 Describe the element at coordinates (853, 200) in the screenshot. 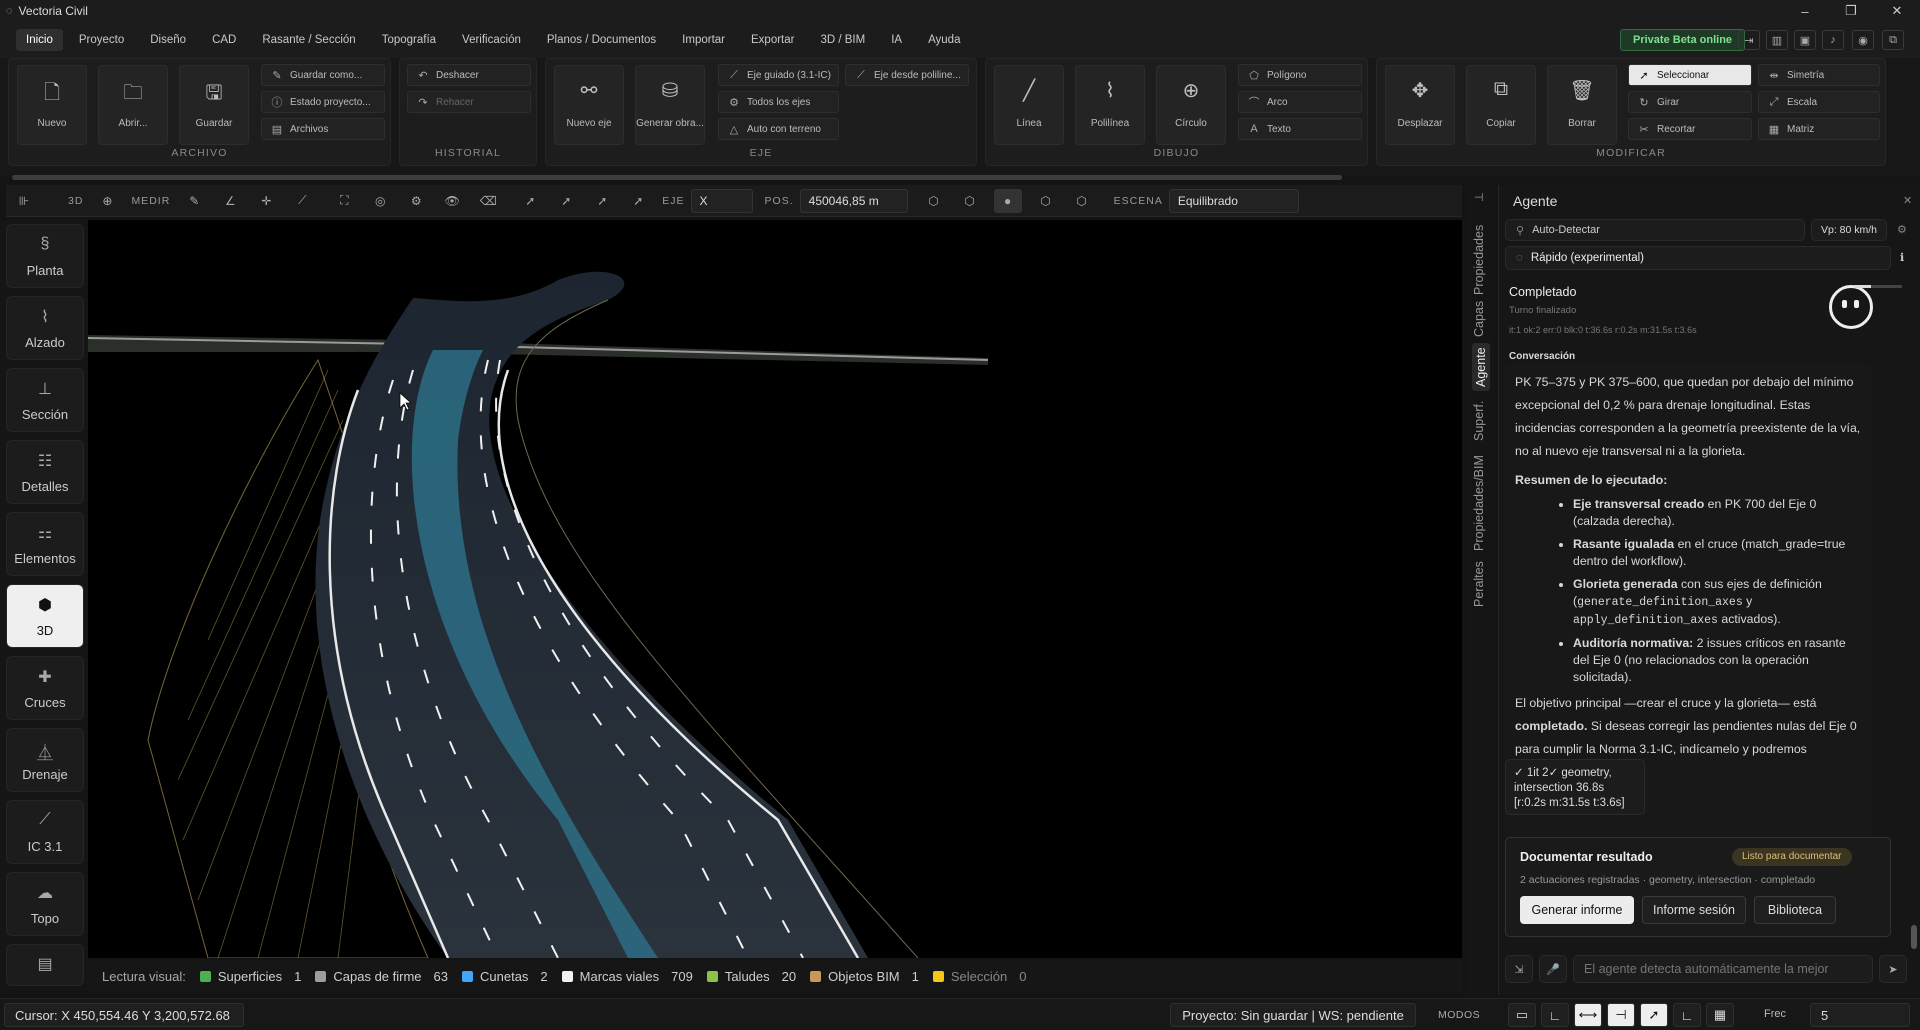

I see `pos-input: 450046,85 m` at that location.